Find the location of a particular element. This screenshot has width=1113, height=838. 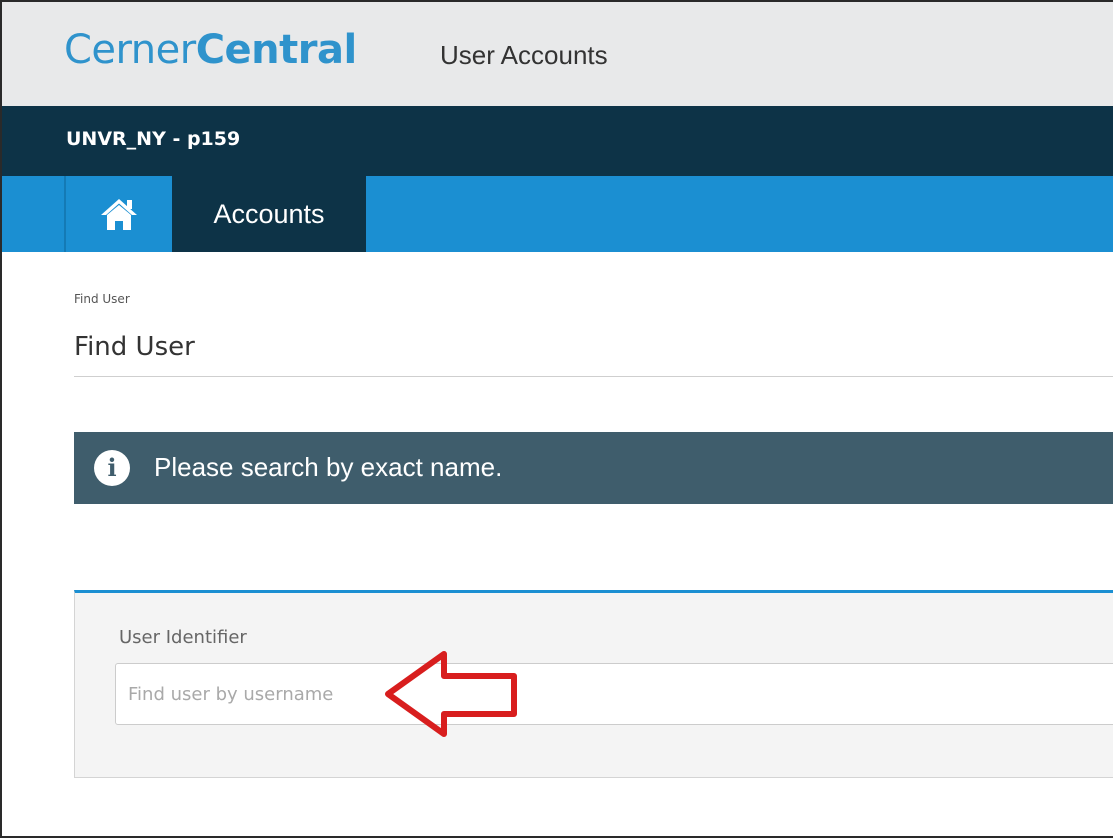

info-icon: i is located at coordinates (112, 468).